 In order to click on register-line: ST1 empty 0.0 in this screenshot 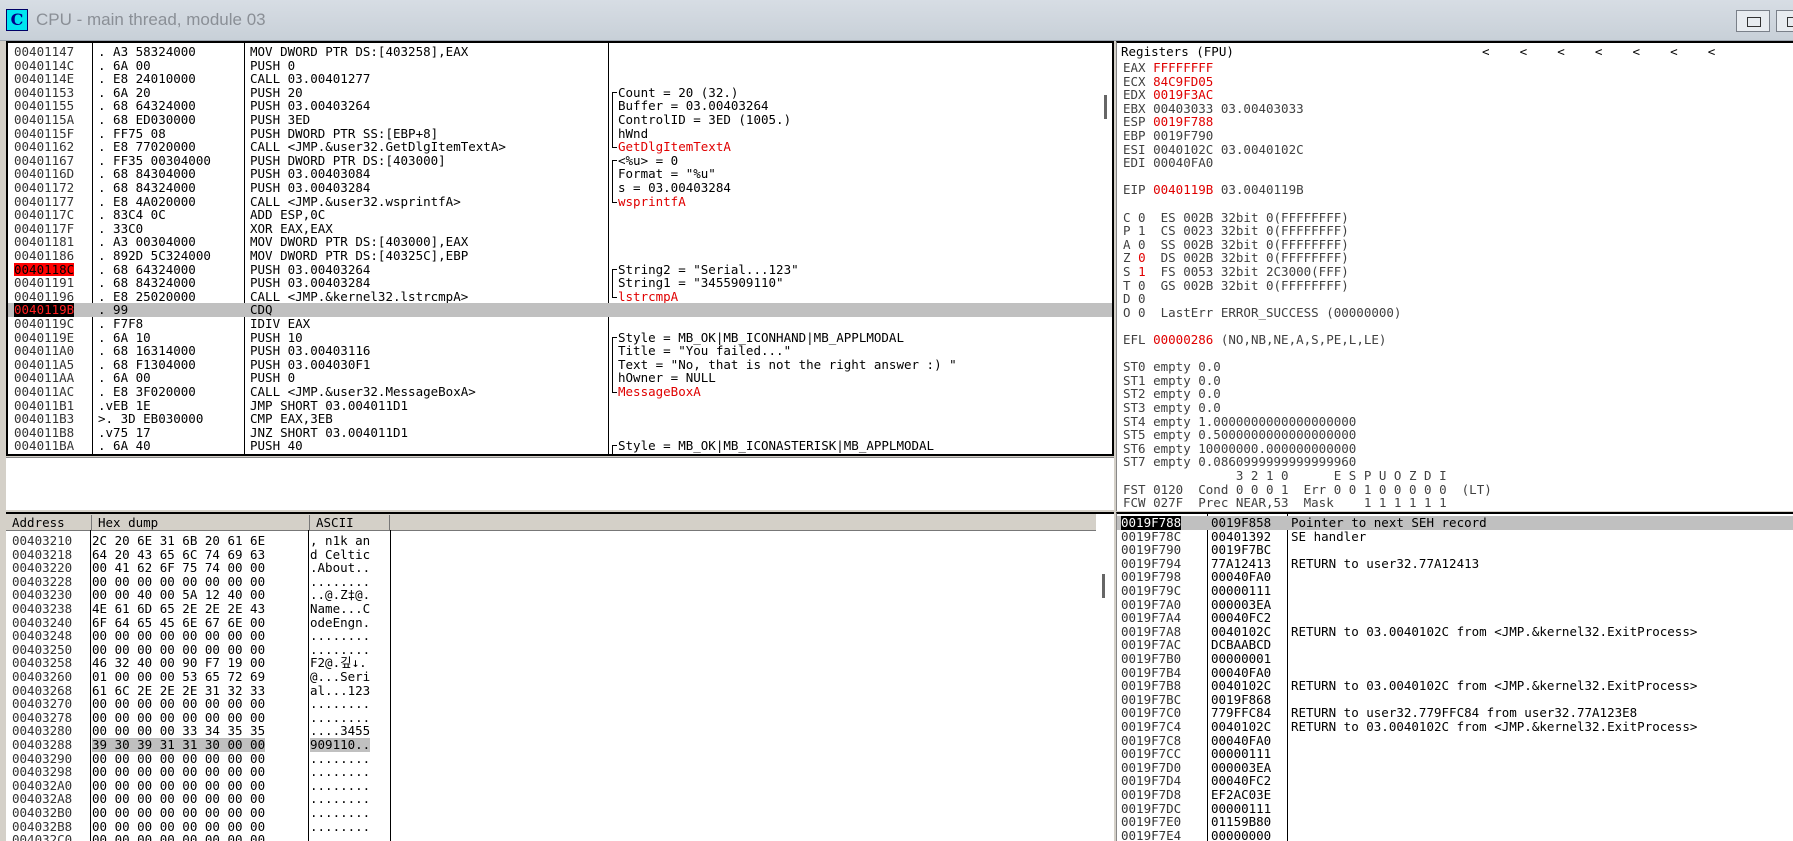, I will do `click(1172, 380)`.